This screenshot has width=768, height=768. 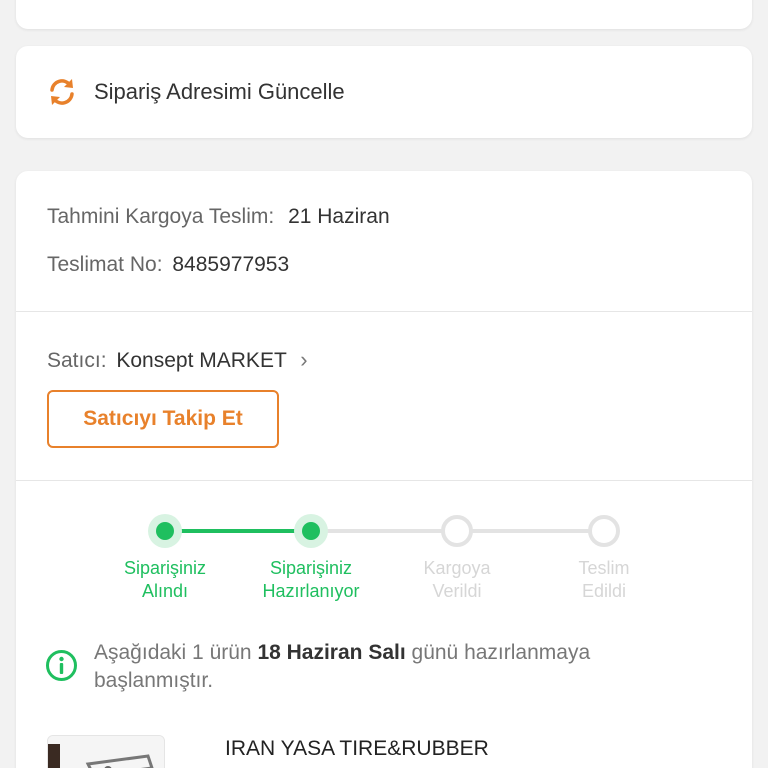 What do you see at coordinates (604, 579) in the screenshot?
I see `step-label-delivered: Teslim Edildi` at bounding box center [604, 579].